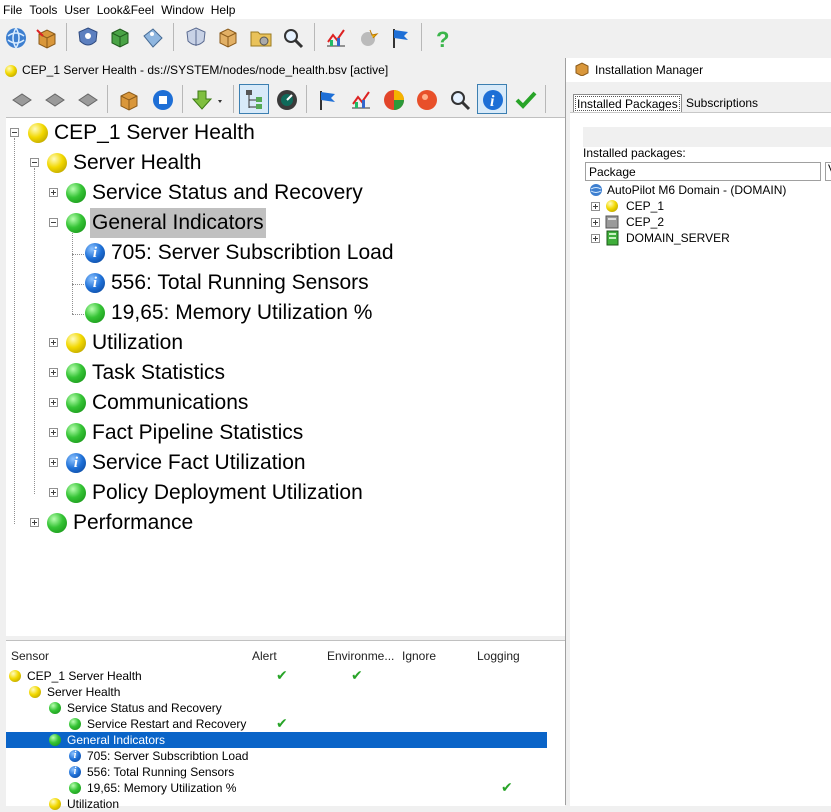 This screenshot has height=812, width=831. I want to click on green-box-icon, so click(119, 37).